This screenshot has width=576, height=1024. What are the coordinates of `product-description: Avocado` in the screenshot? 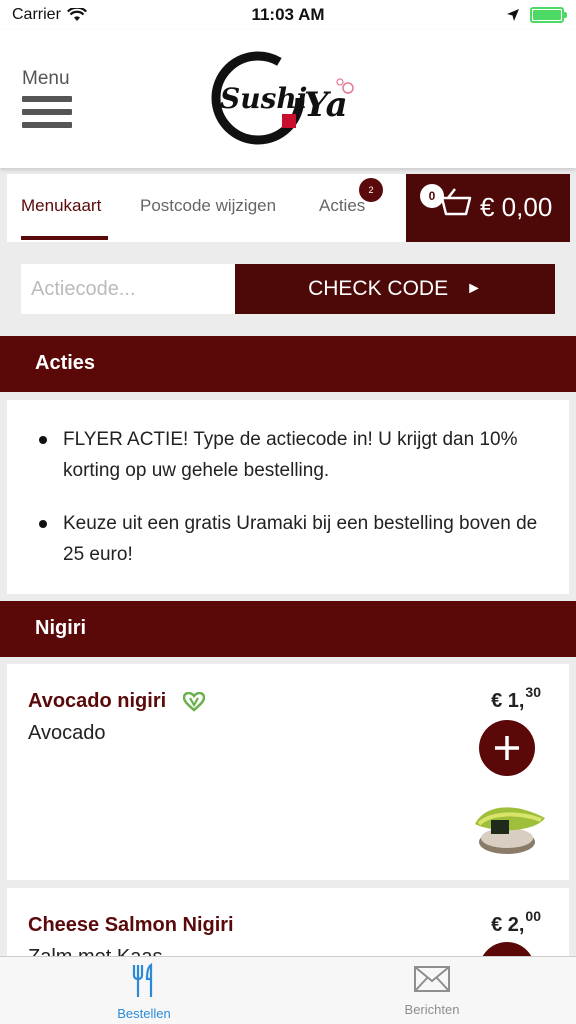 It's located at (67, 733).